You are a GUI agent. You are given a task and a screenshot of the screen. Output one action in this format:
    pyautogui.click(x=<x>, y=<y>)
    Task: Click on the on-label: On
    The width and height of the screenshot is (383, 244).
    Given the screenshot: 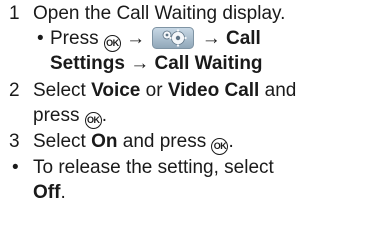 What is the action you would take?
    pyautogui.click(x=104, y=141)
    